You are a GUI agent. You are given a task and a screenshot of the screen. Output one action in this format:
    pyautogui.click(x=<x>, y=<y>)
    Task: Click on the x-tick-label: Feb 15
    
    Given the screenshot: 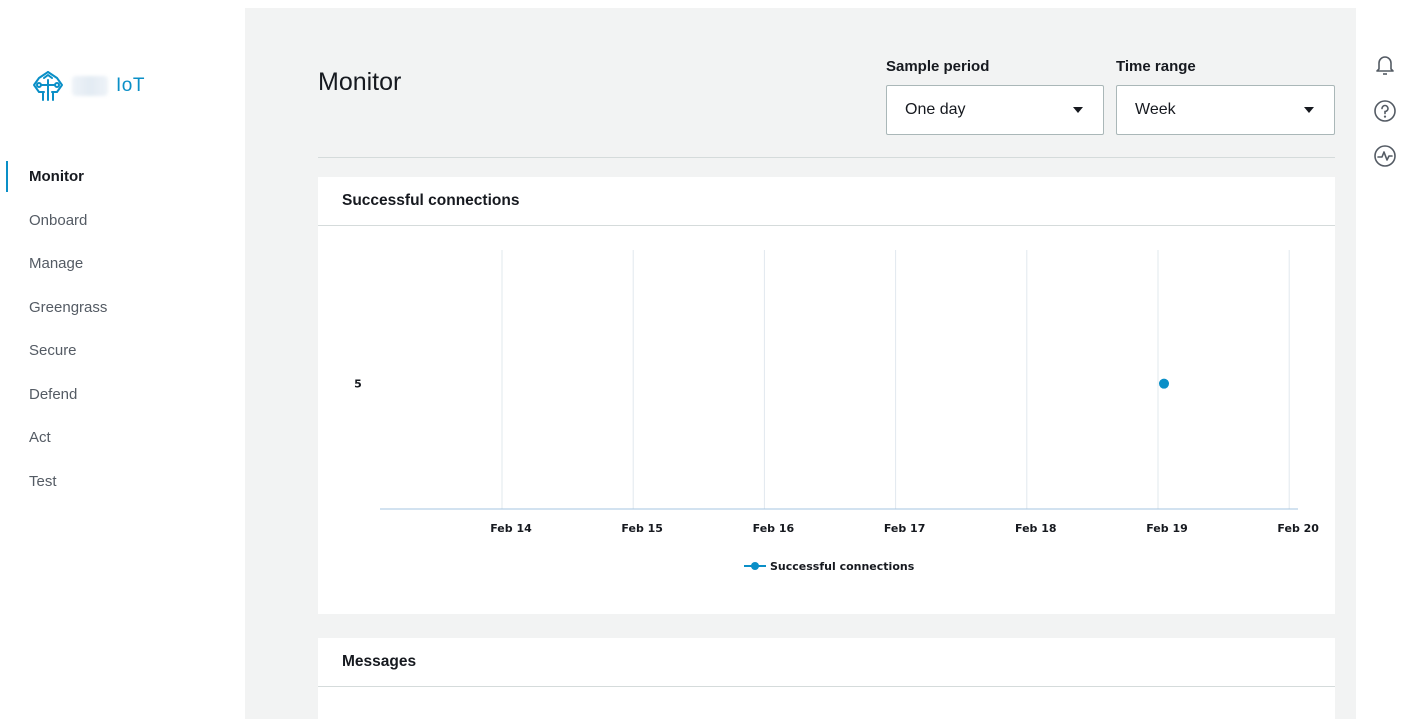 What is the action you would take?
    pyautogui.click(x=642, y=528)
    